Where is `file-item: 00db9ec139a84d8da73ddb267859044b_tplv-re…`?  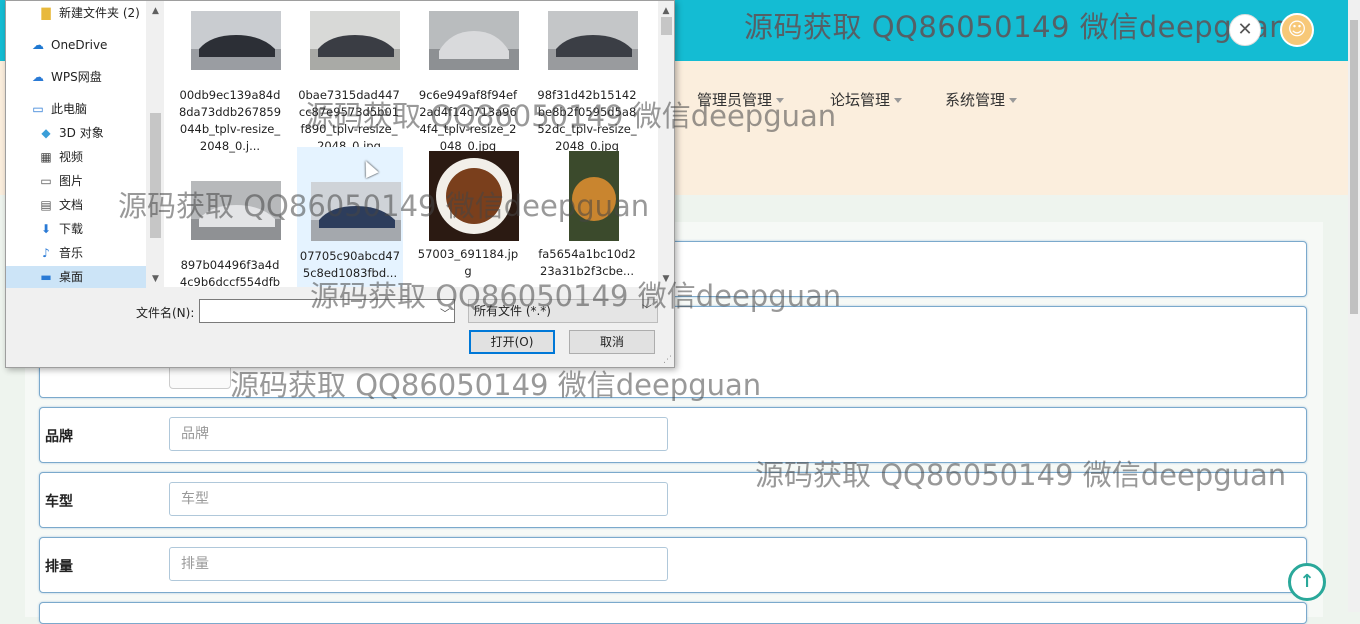 file-item: 00db9ec139a84d8da73ddb267859044b_tplv-re… is located at coordinates (230, 82).